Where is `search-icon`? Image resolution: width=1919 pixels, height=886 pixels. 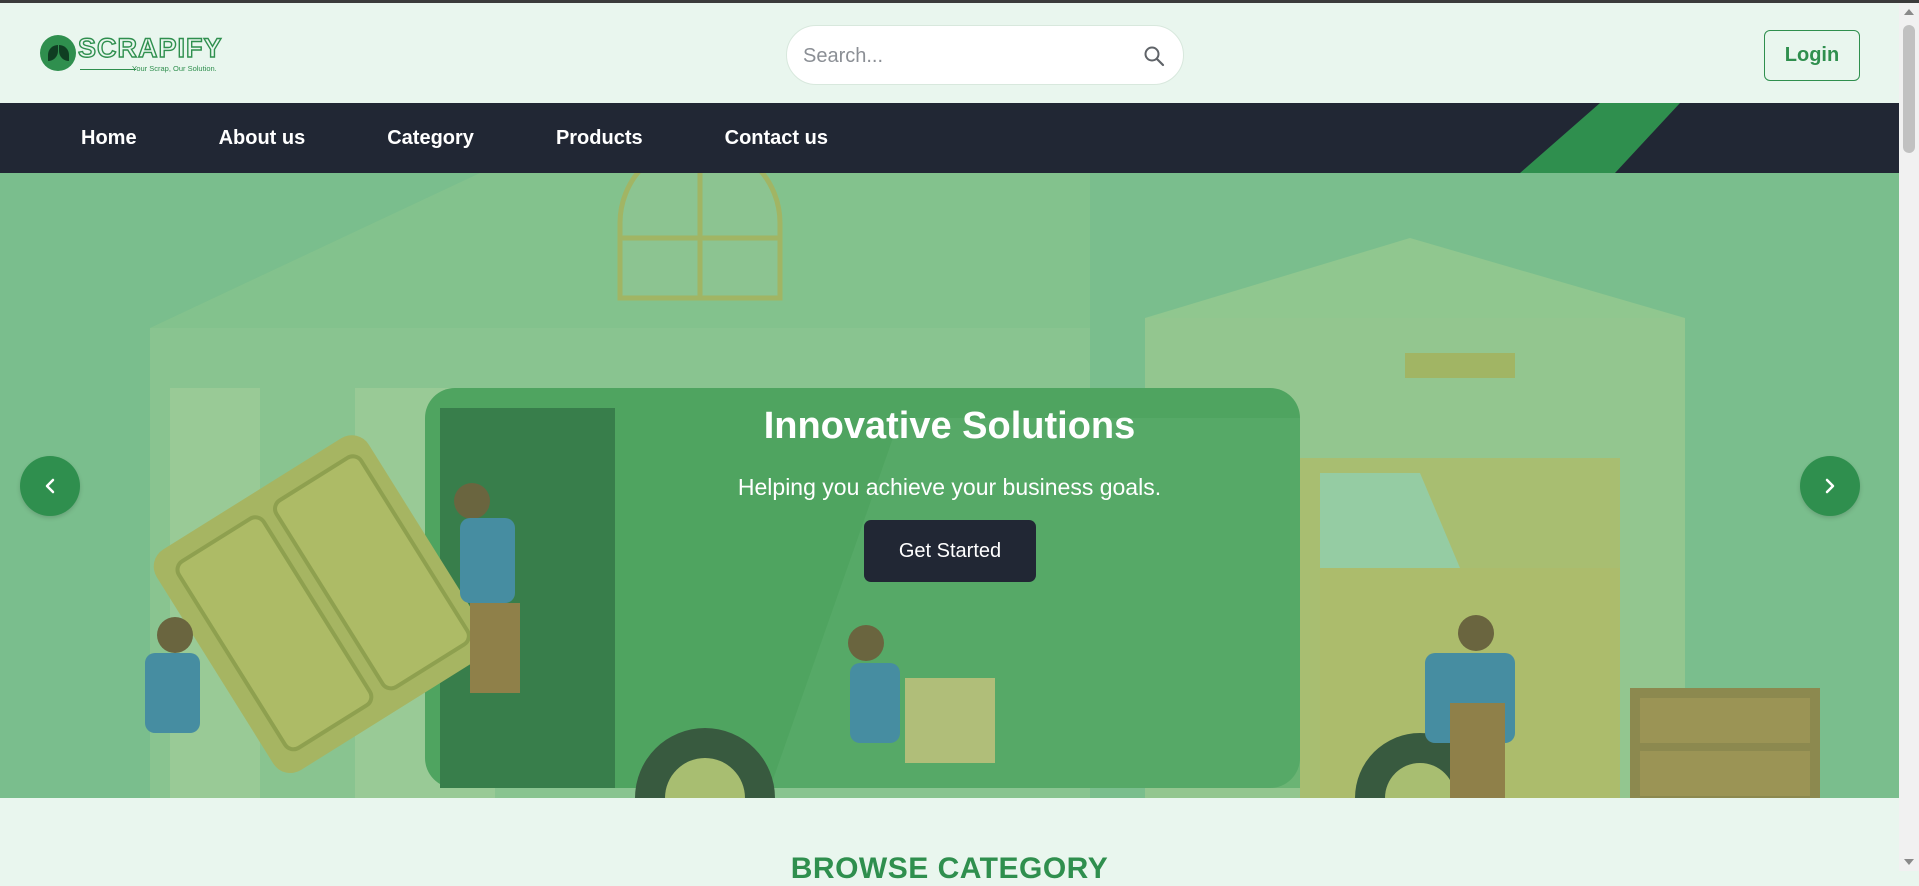
search-icon is located at coordinates (1154, 56).